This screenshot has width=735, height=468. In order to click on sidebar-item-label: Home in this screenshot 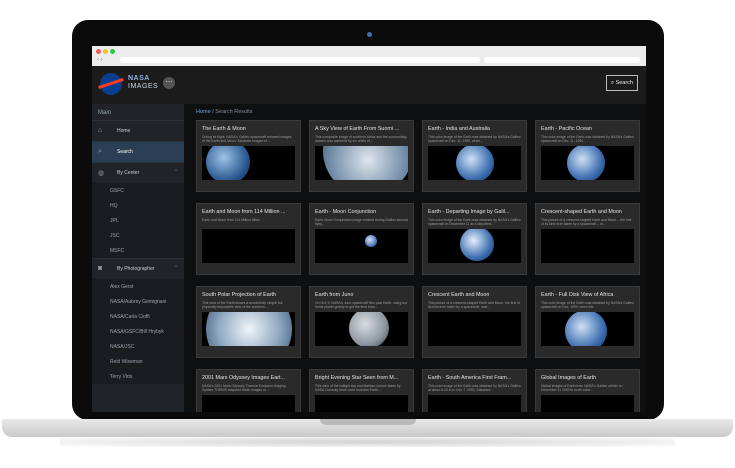, I will do `click(124, 131)`.